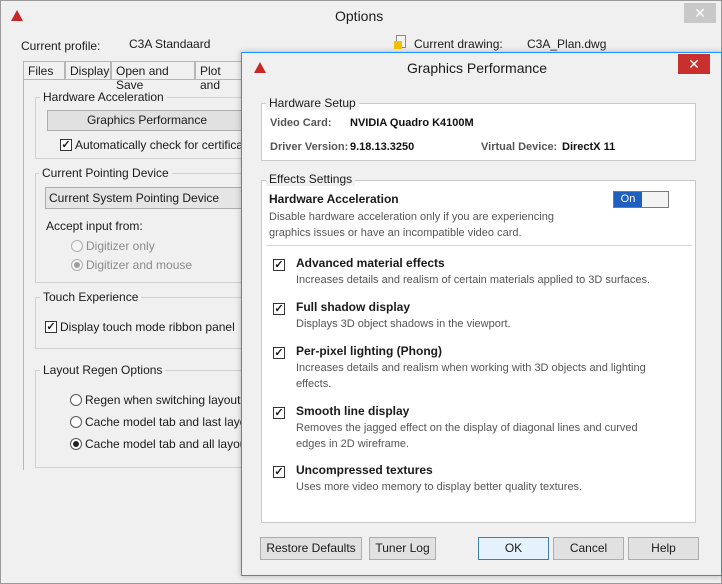  Describe the element at coordinates (359, 16) in the screenshot. I see `options-title: Options` at that location.